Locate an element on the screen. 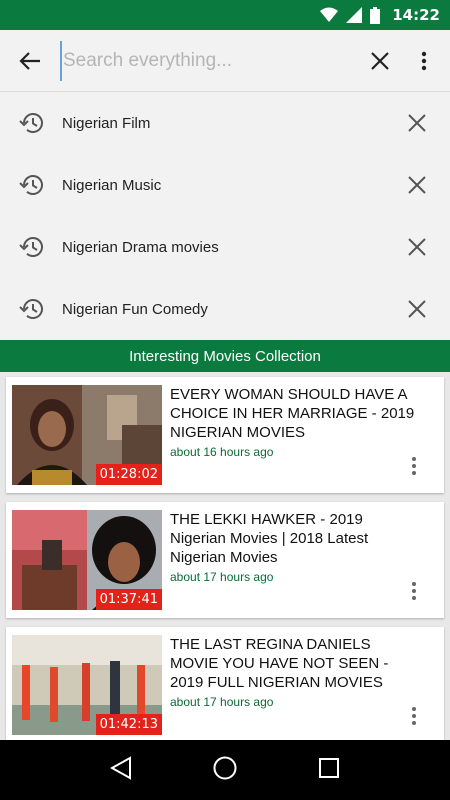 This screenshot has width=450, height=800. video-posted-time: about 16 hours ago is located at coordinates (222, 452).